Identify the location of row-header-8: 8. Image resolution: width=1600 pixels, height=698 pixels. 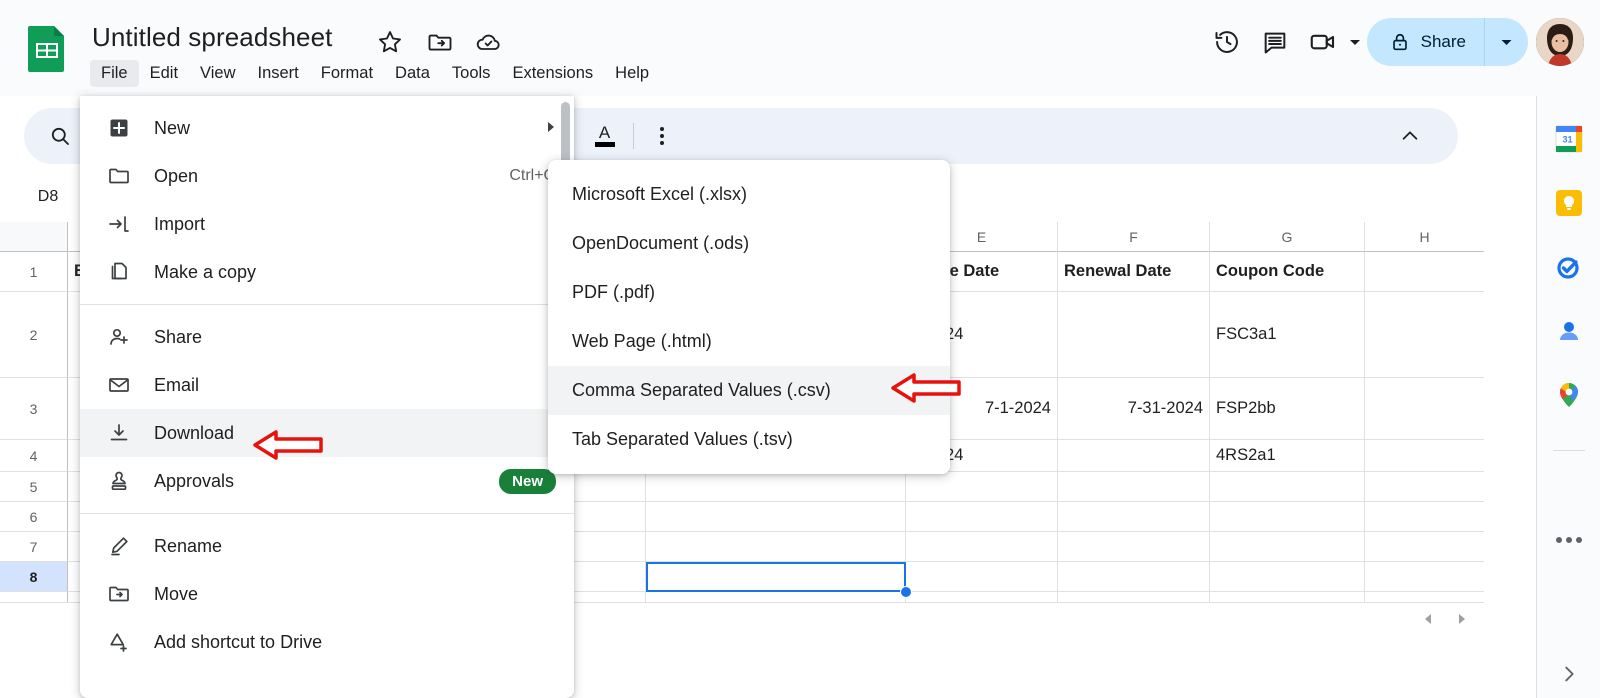
(34, 577).